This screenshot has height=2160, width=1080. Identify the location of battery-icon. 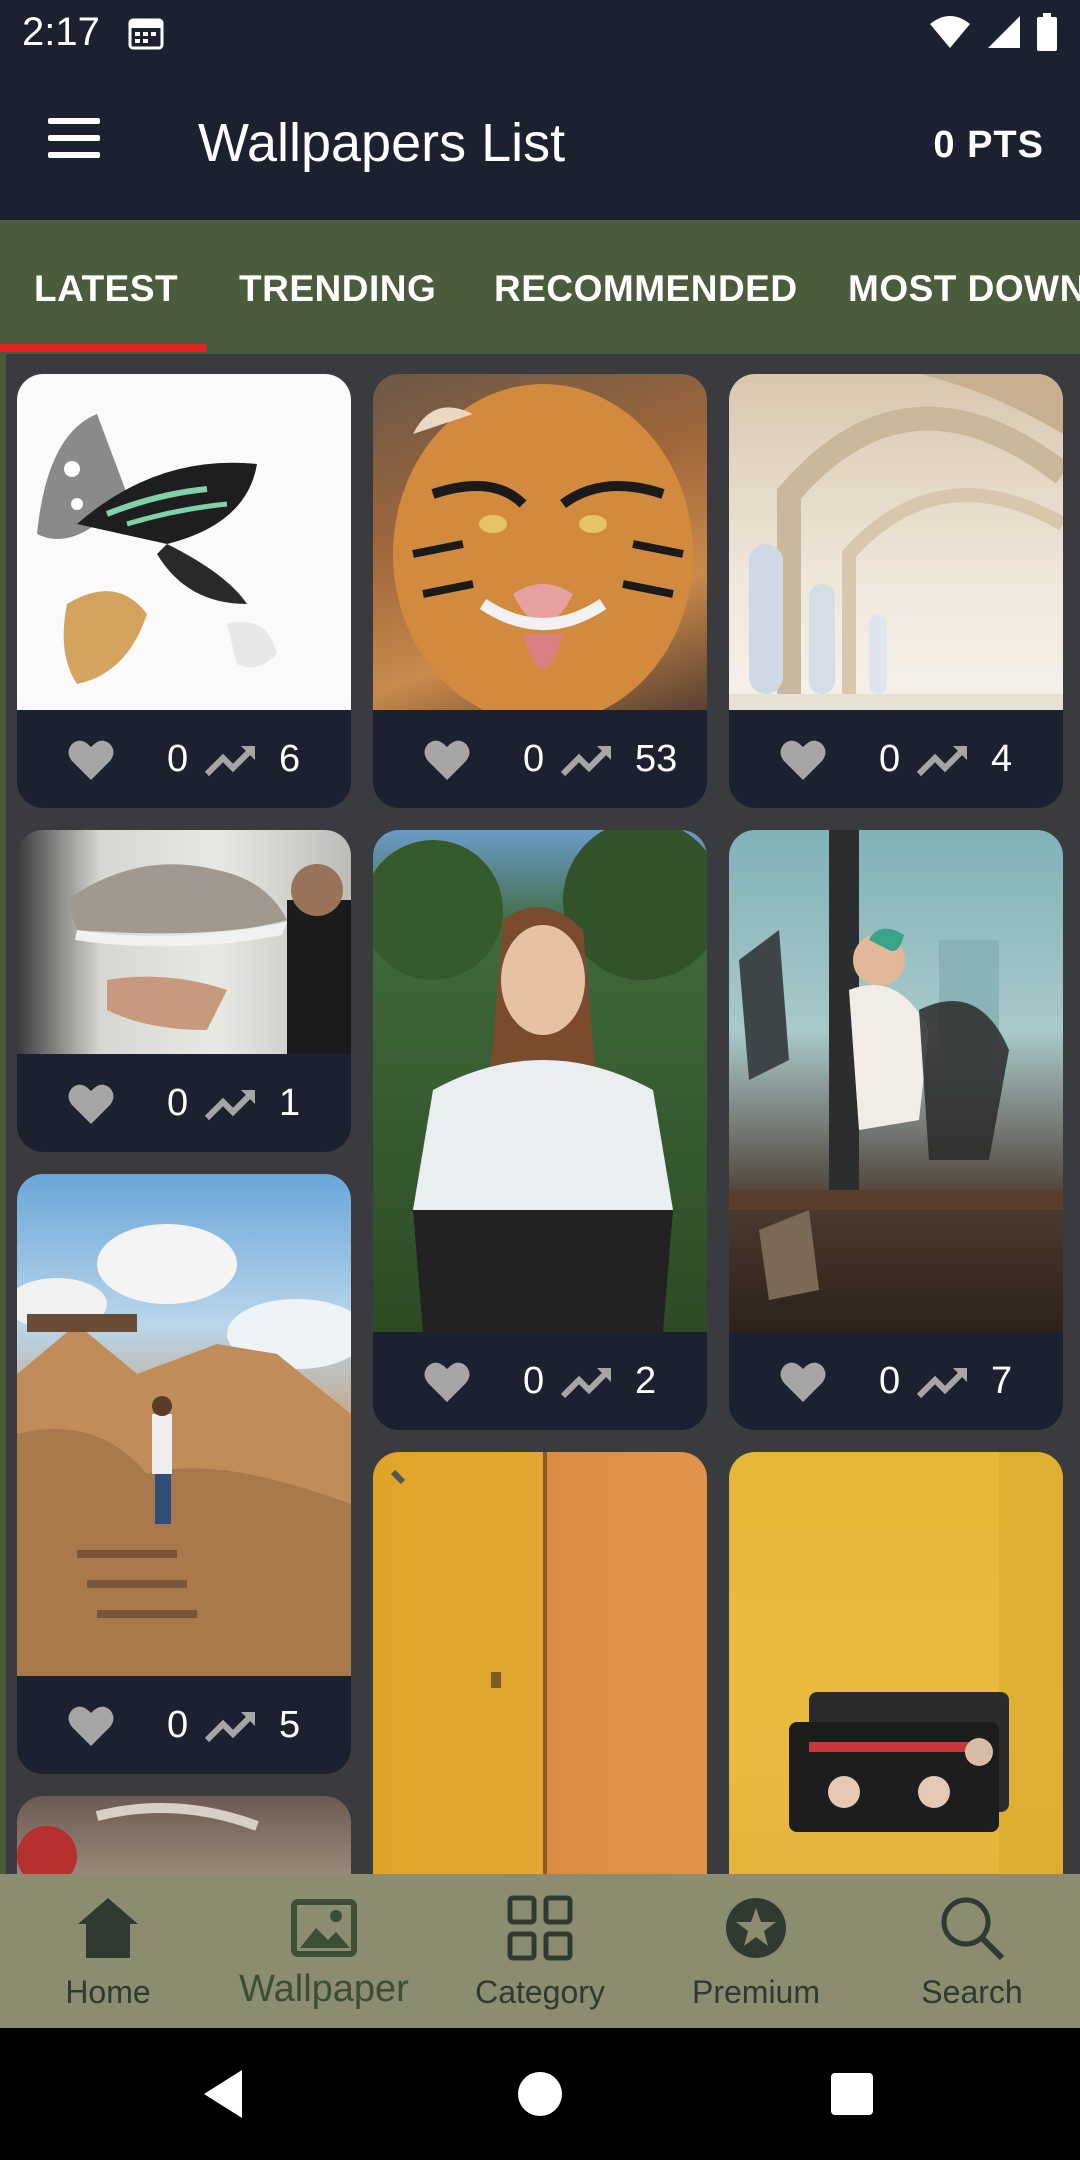
(1047, 32).